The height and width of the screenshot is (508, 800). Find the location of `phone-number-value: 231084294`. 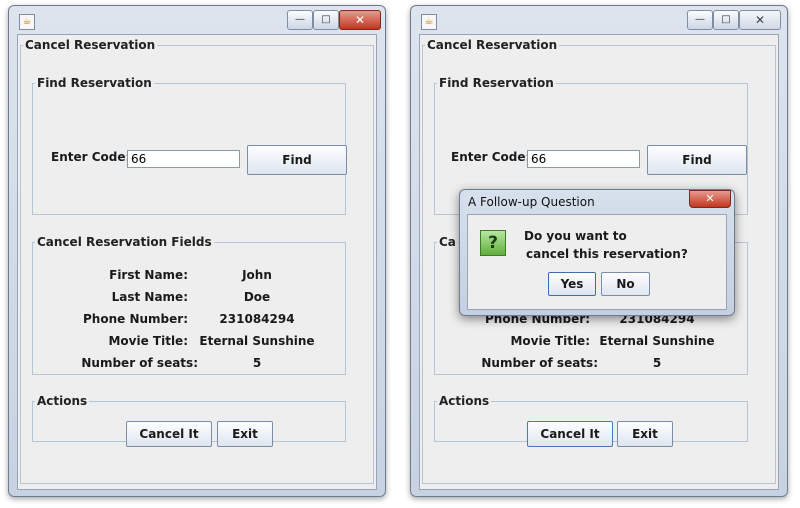

phone-number-value: 231084294 is located at coordinates (257, 319).